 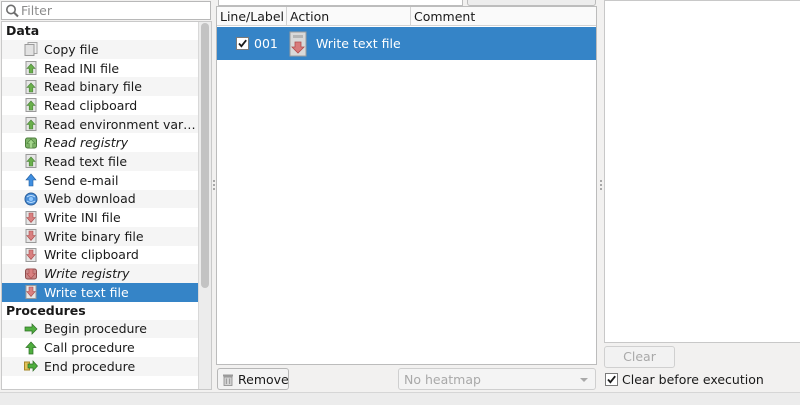 I want to click on list-item-label: Write binary file, so click(x=94, y=236).